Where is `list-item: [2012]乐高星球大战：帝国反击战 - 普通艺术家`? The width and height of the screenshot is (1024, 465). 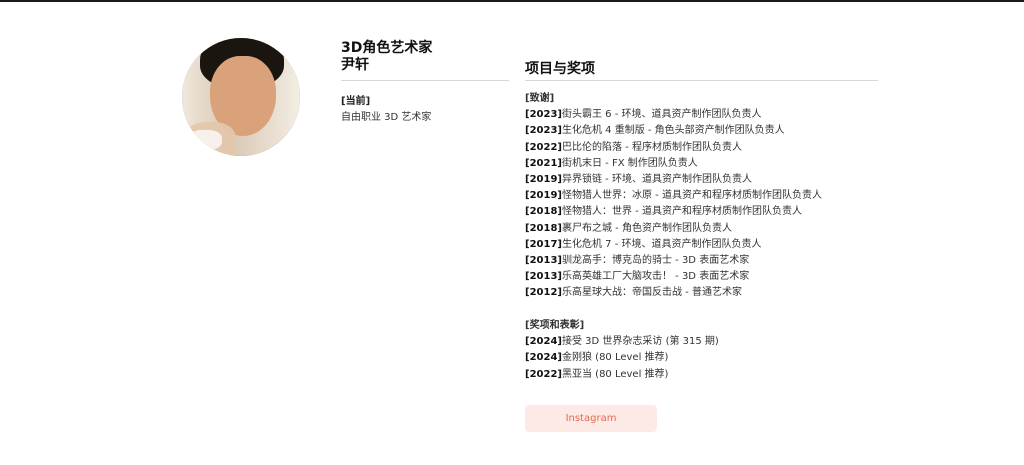
list-item: [2012]乐高星球大战：帝国反击战 - 普通艺术家 is located at coordinates (705, 293).